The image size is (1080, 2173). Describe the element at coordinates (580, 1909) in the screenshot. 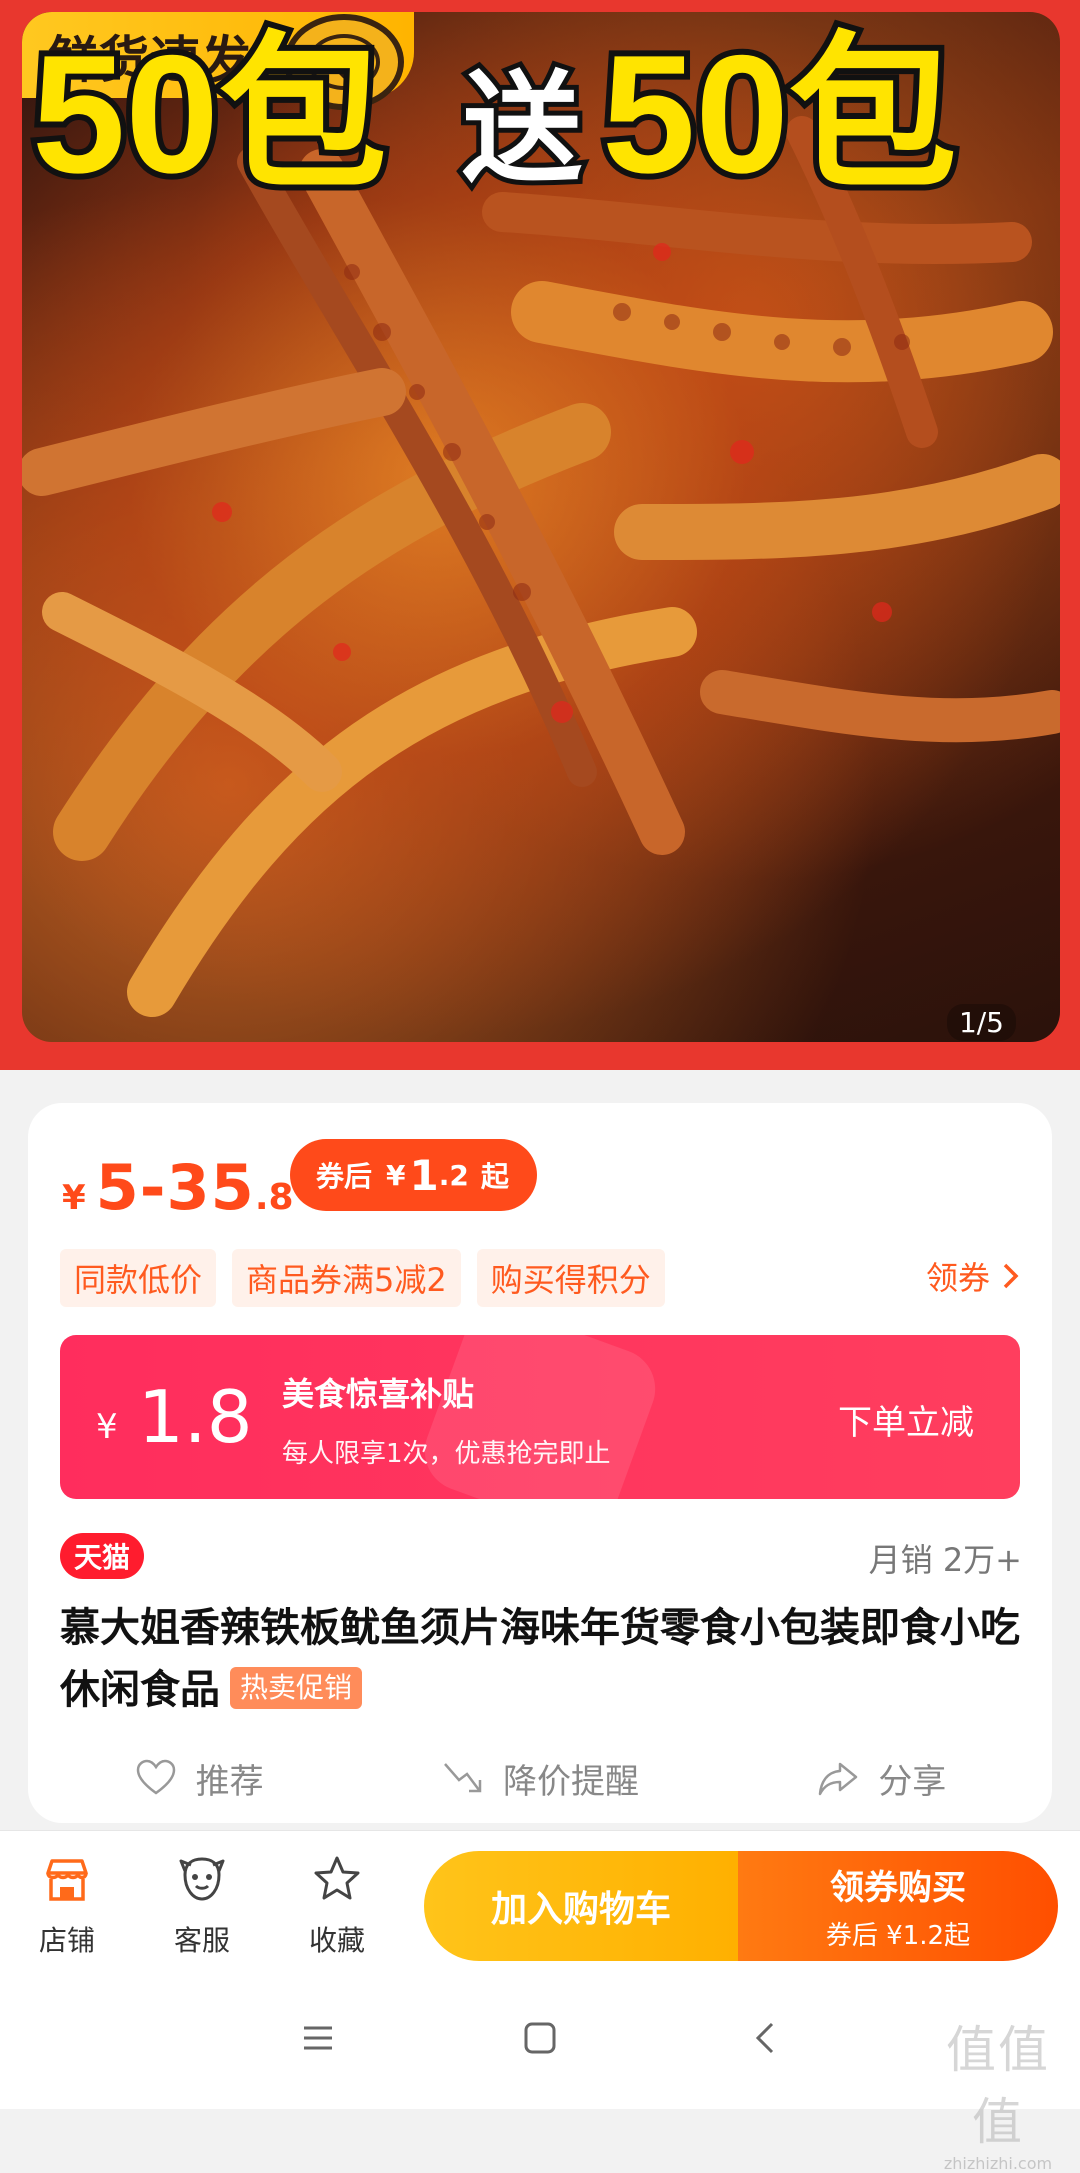

I see `add-to-cart-label: 加入购物车` at that location.